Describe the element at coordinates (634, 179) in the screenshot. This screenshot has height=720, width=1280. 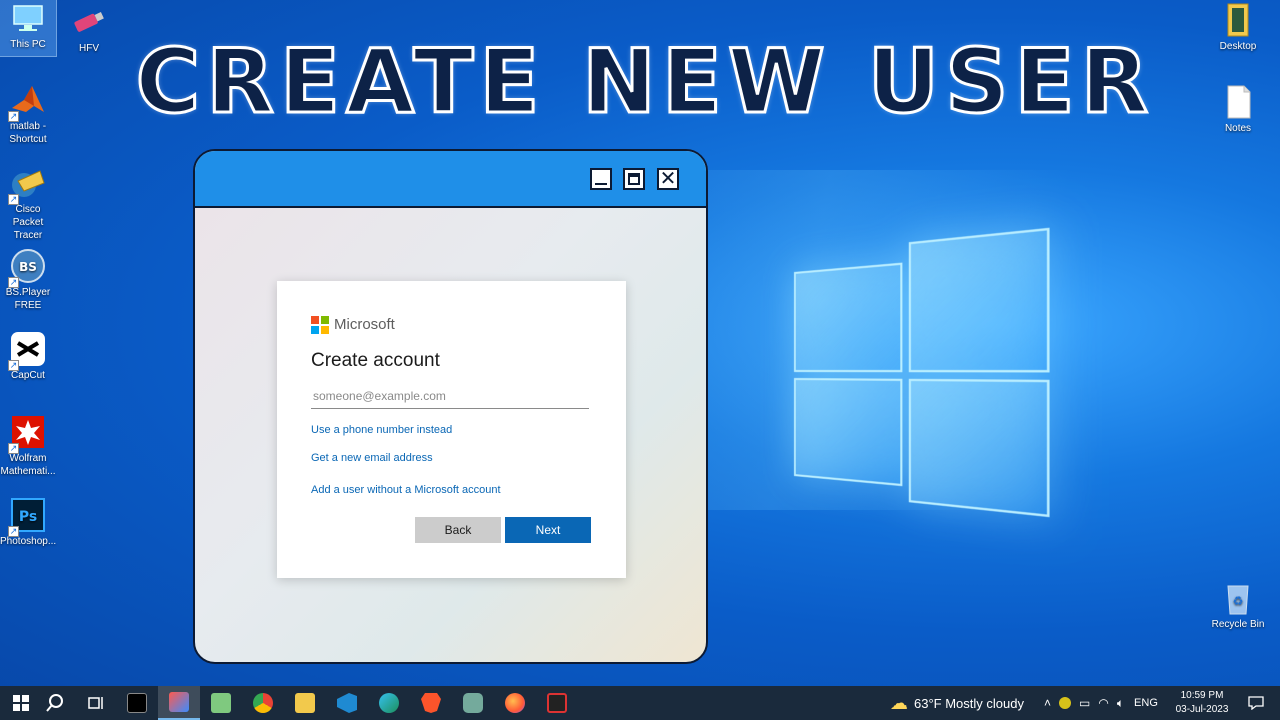
I see `maximize-button` at that location.